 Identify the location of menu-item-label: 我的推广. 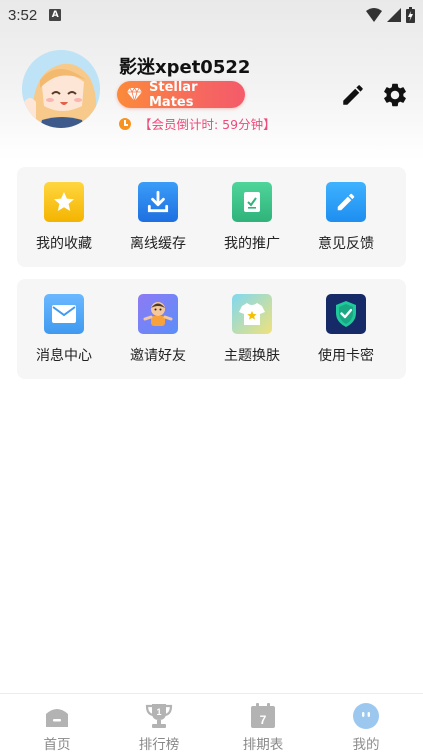
(252, 244).